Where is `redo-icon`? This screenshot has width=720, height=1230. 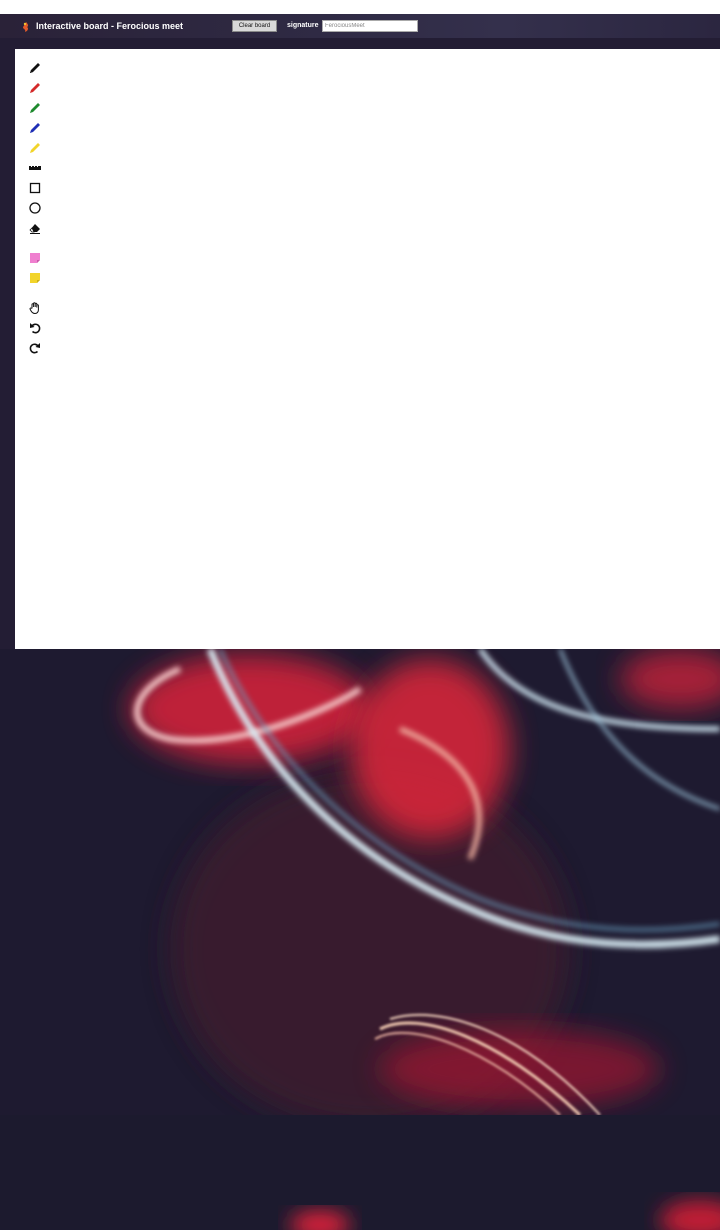
redo-icon is located at coordinates (35, 348).